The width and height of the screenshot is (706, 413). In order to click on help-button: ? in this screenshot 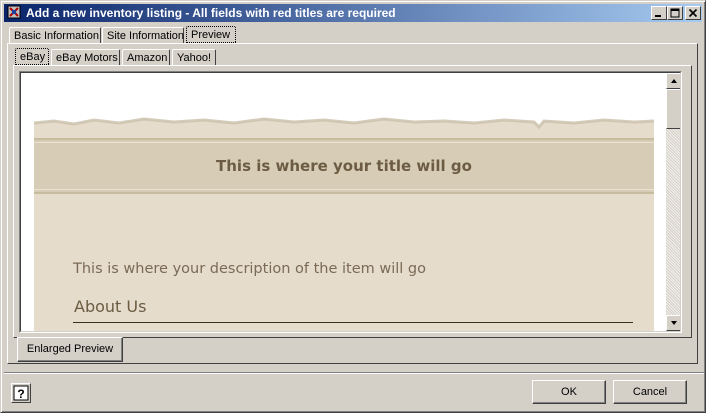, I will do `click(21, 393)`.